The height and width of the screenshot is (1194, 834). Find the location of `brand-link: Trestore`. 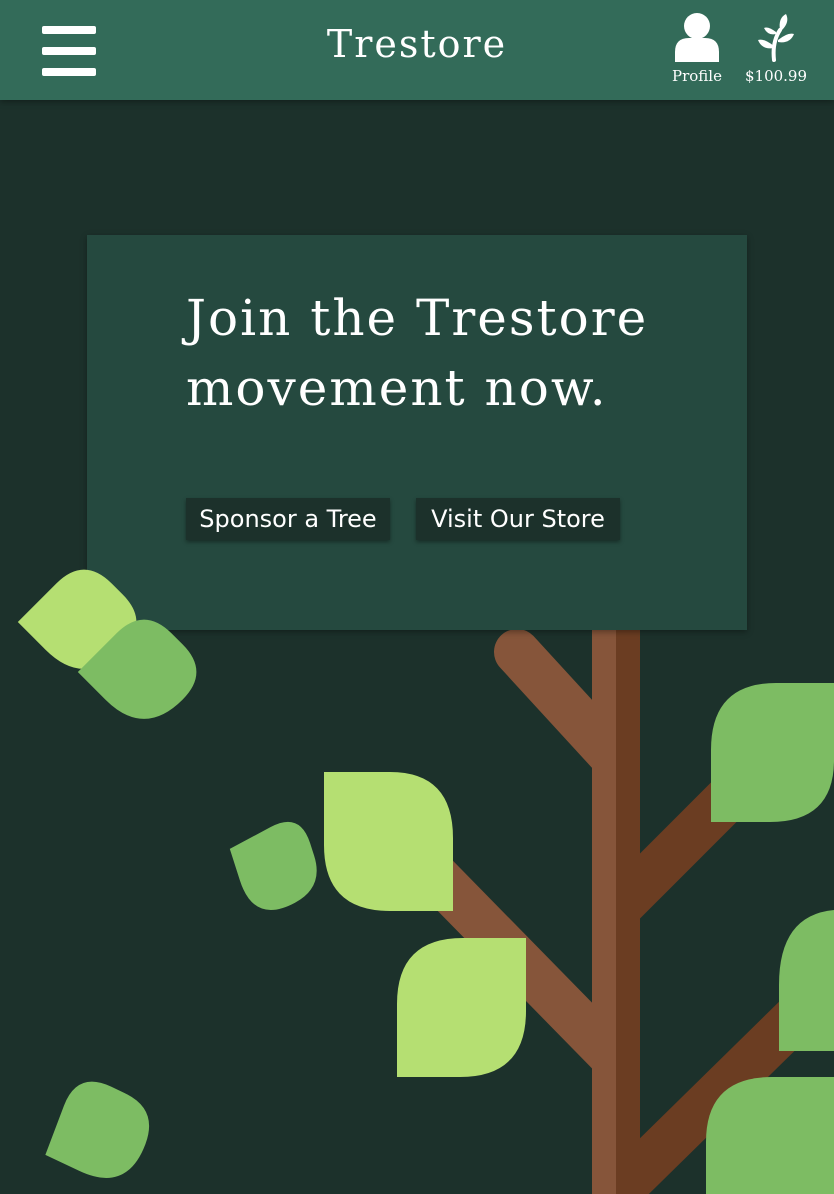

brand-link: Trestore is located at coordinates (417, 44).